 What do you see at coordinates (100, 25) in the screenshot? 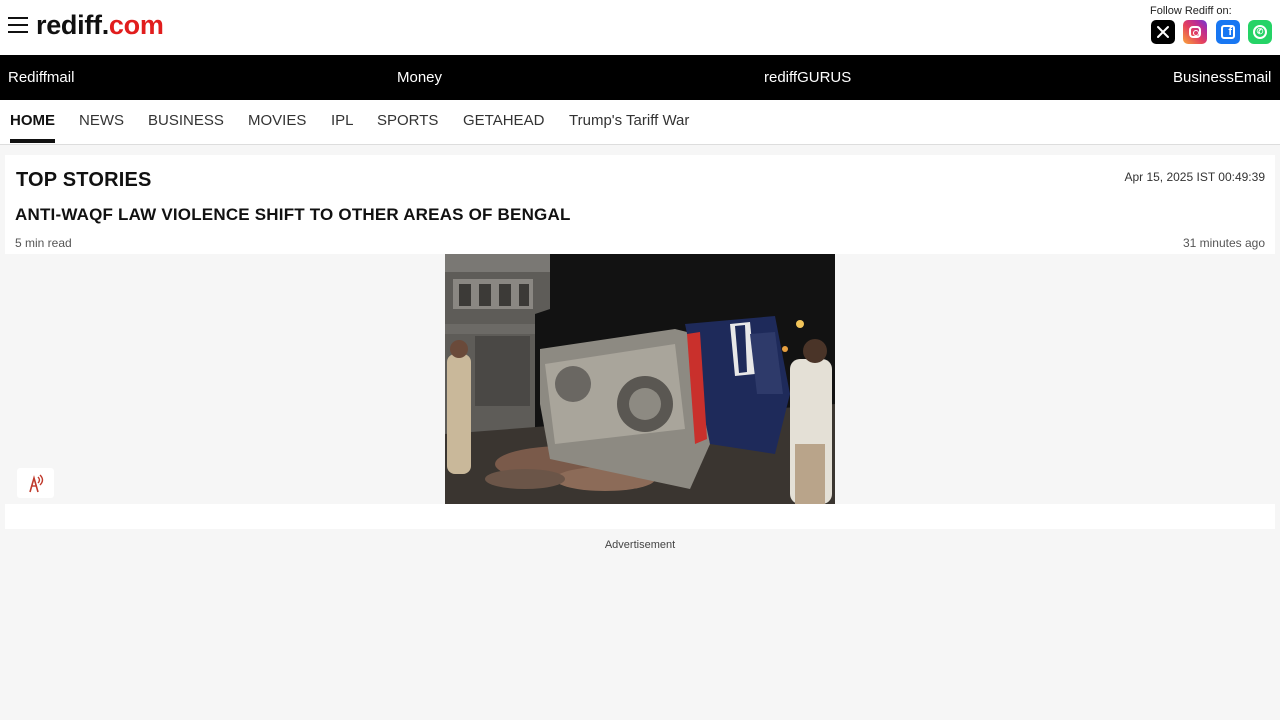
I see `site-logo: rediff.com` at bounding box center [100, 25].